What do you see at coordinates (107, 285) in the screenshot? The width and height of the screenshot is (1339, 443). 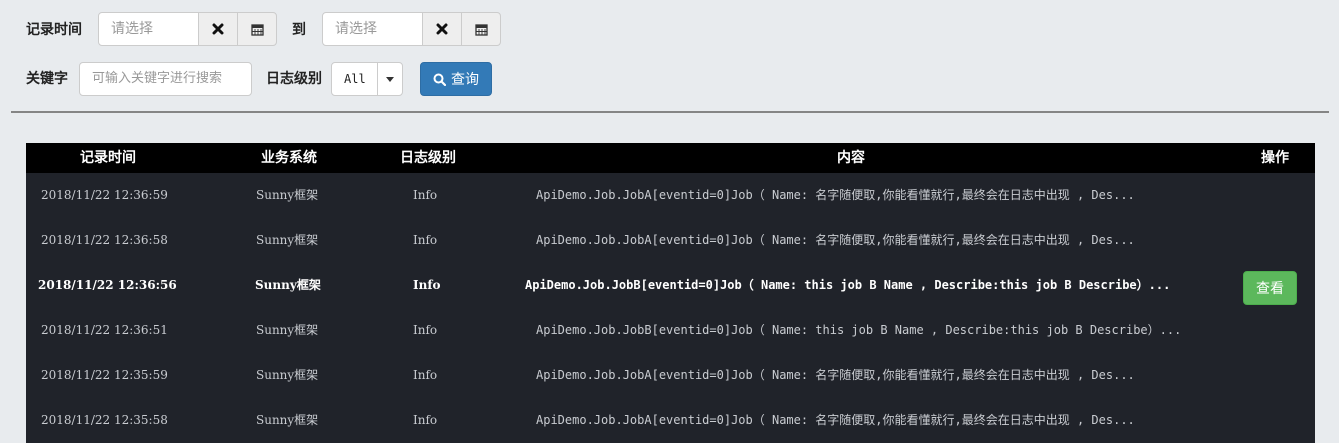 I see `cell-time: 2018/11/22 12:36:56` at bounding box center [107, 285].